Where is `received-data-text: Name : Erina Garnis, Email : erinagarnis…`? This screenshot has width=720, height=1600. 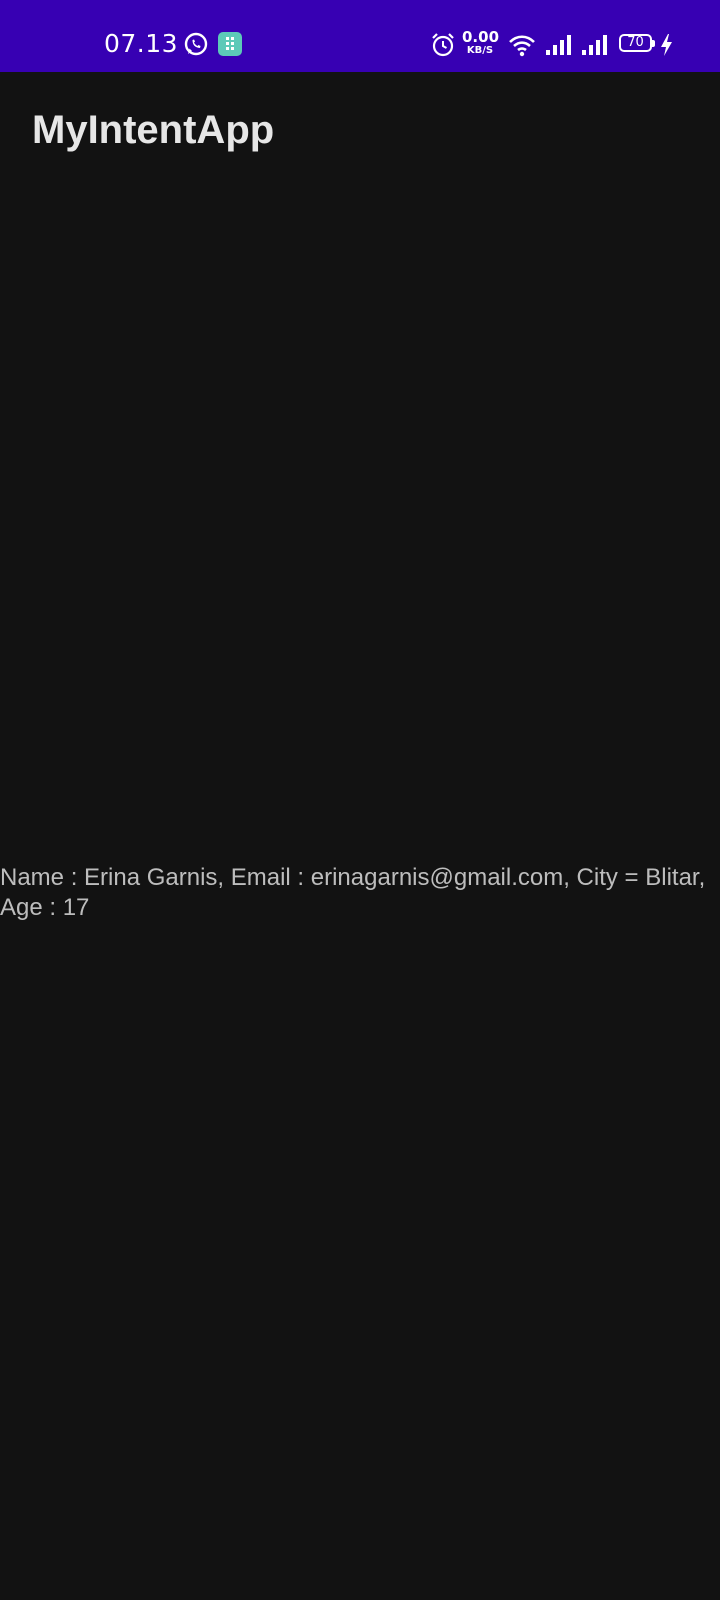 received-data-text: Name : Erina Garnis, Email : erinagarnis… is located at coordinates (353, 892).